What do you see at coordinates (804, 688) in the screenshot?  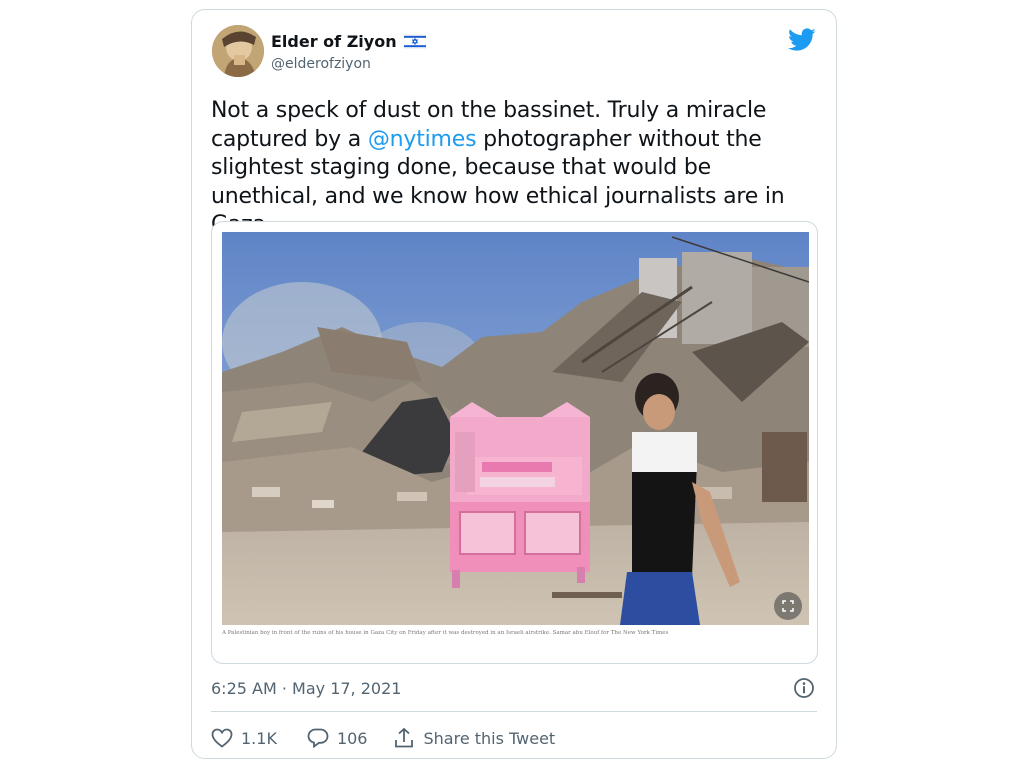 I see `info-icon` at bounding box center [804, 688].